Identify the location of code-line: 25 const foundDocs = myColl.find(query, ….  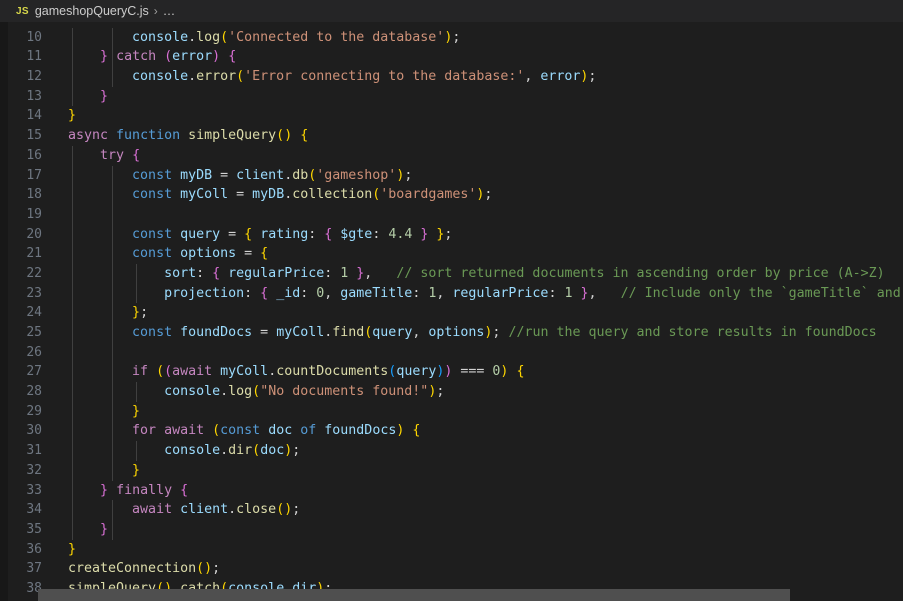
(455, 333).